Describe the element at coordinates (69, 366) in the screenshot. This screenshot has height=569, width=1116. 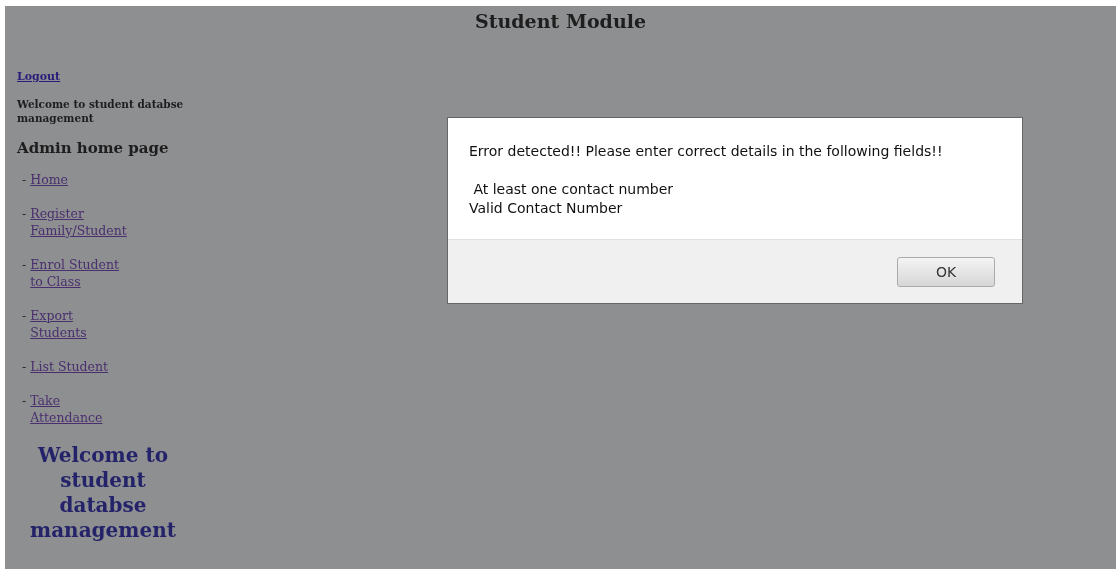
I see `nav-link: List Student` at that location.